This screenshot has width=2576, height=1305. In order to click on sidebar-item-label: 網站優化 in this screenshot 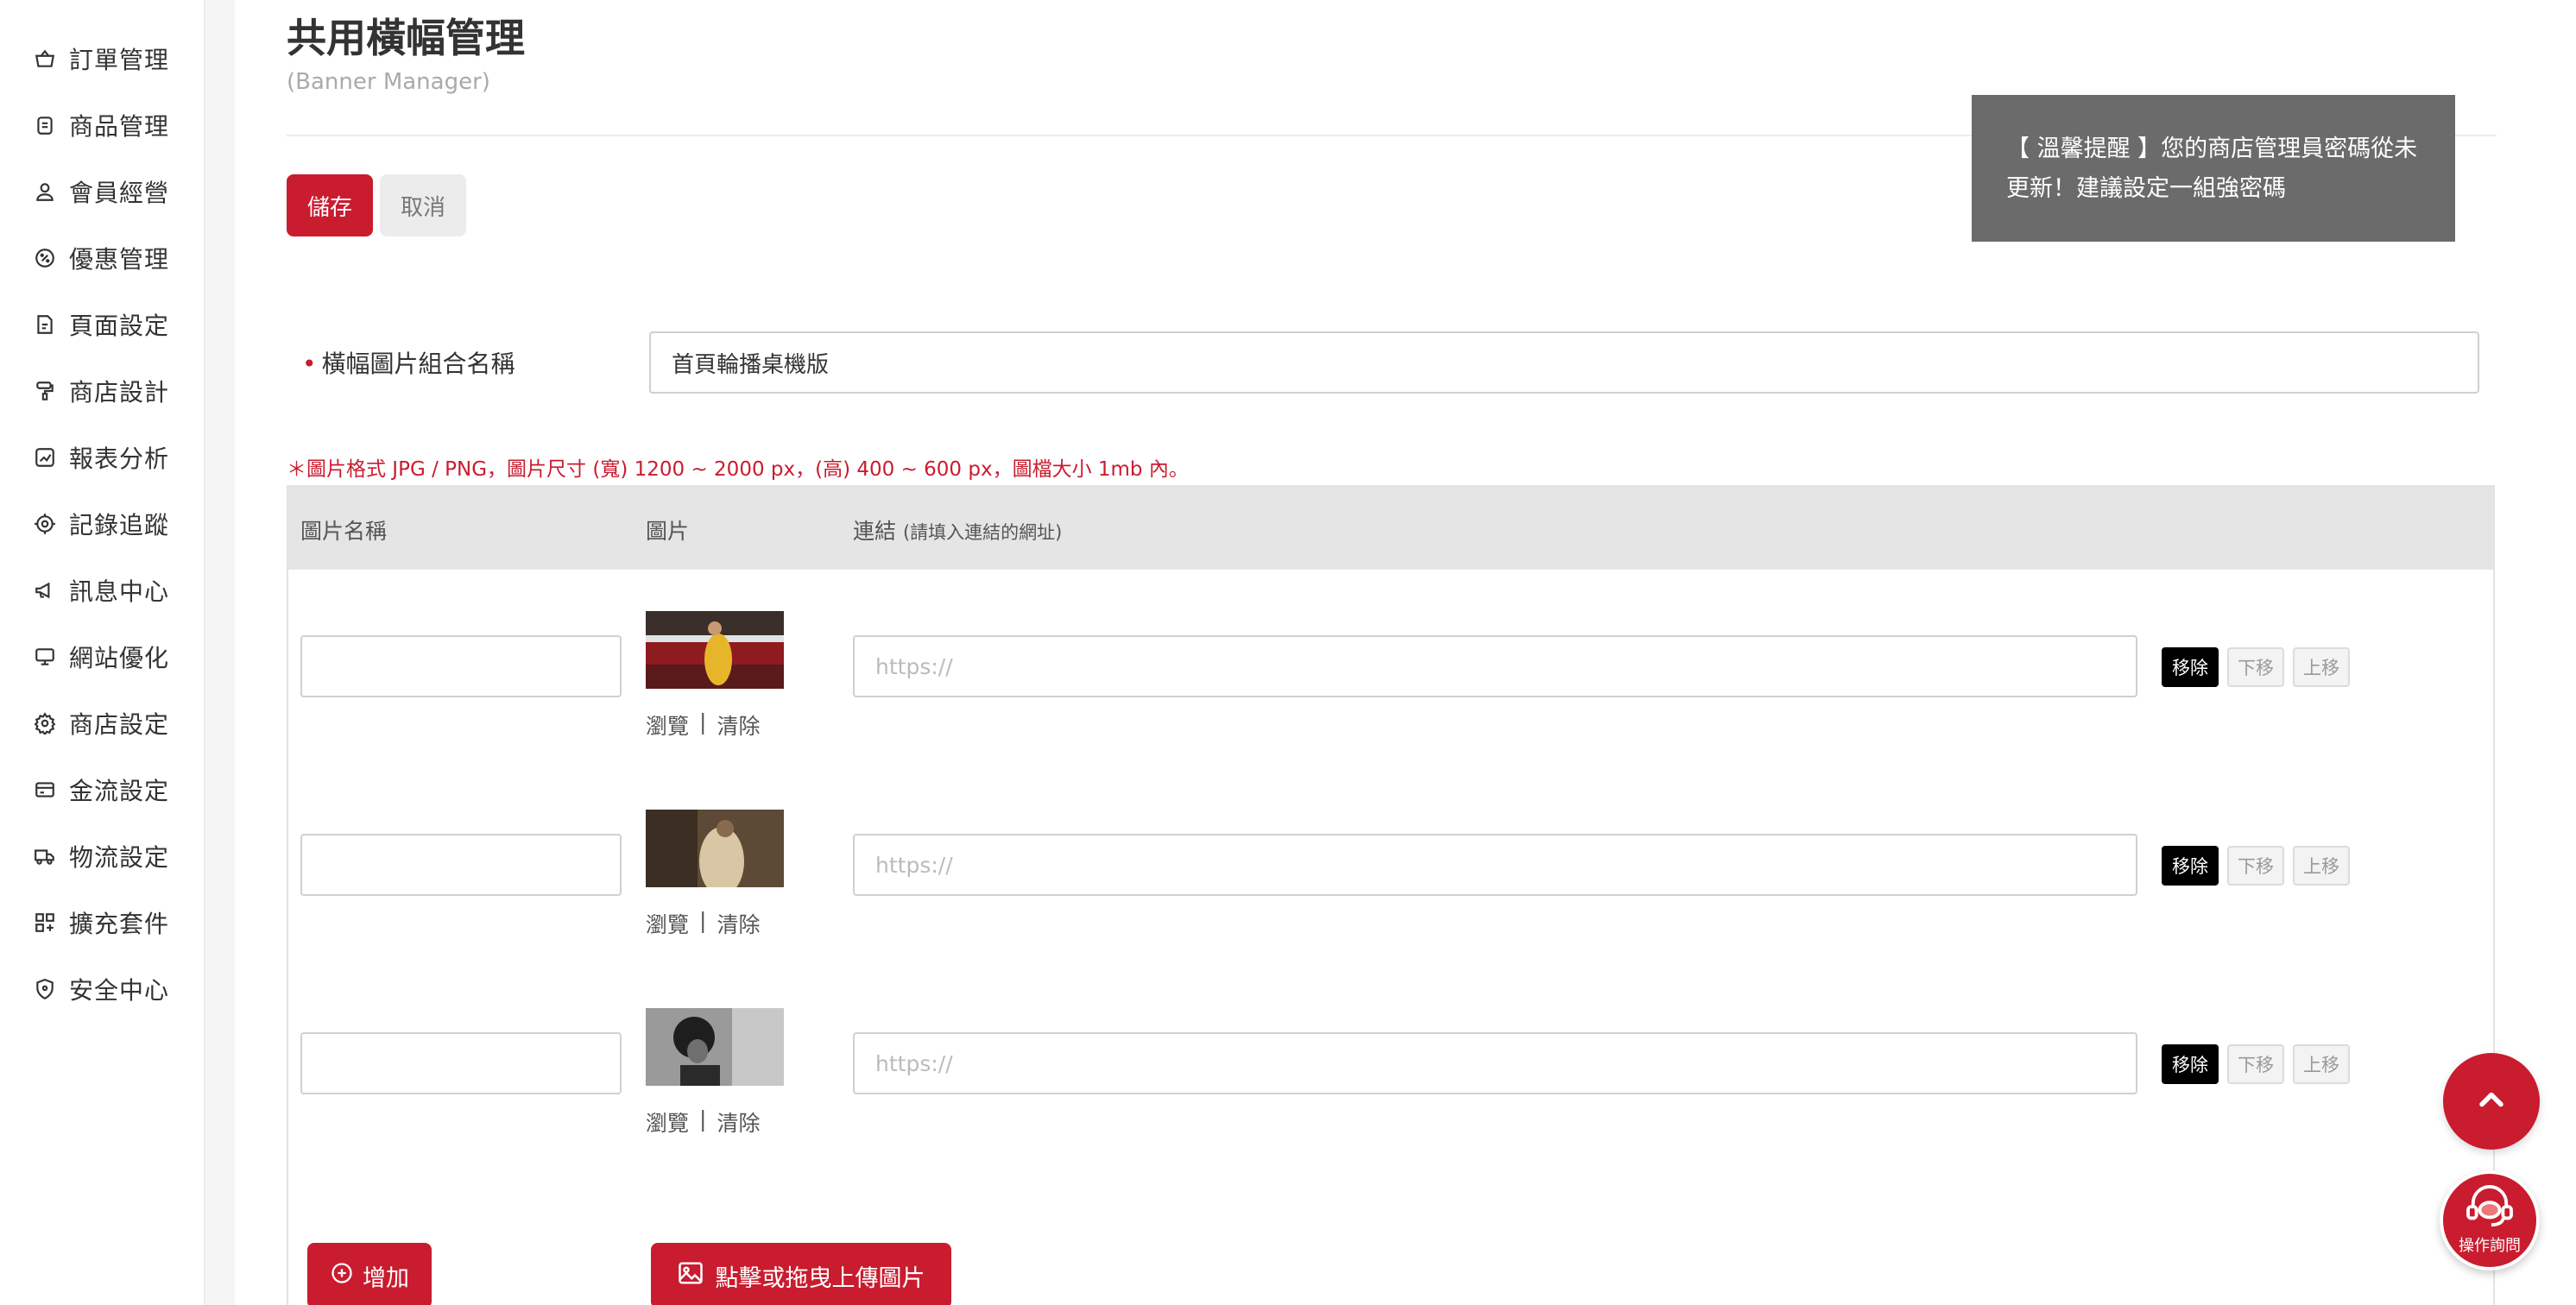, I will do `click(119, 658)`.